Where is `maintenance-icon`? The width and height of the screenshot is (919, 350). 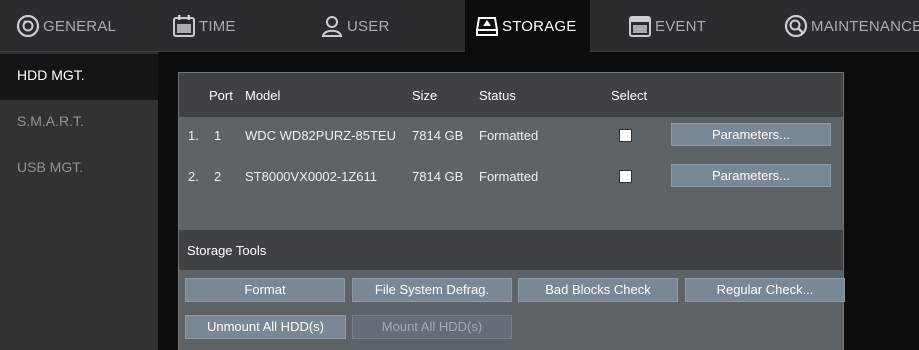
maintenance-icon is located at coordinates (796, 26).